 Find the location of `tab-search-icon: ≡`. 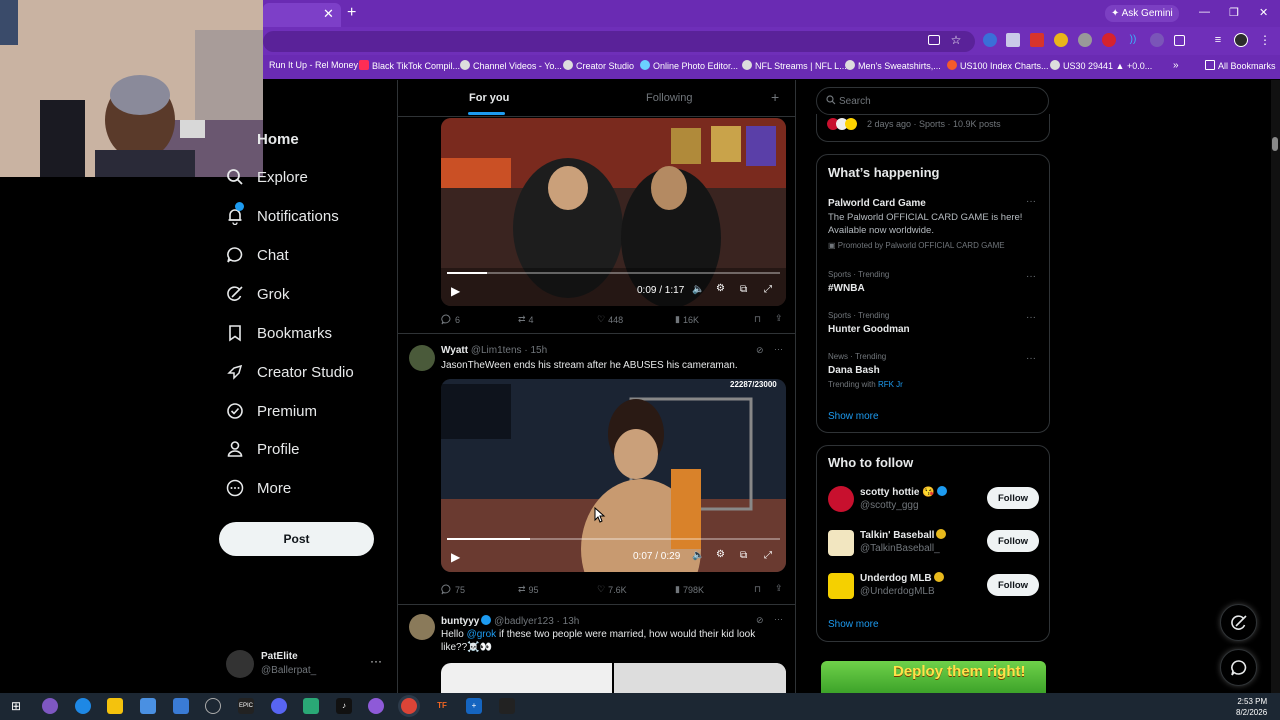

tab-search-icon: ≡ is located at coordinates (1218, 40).